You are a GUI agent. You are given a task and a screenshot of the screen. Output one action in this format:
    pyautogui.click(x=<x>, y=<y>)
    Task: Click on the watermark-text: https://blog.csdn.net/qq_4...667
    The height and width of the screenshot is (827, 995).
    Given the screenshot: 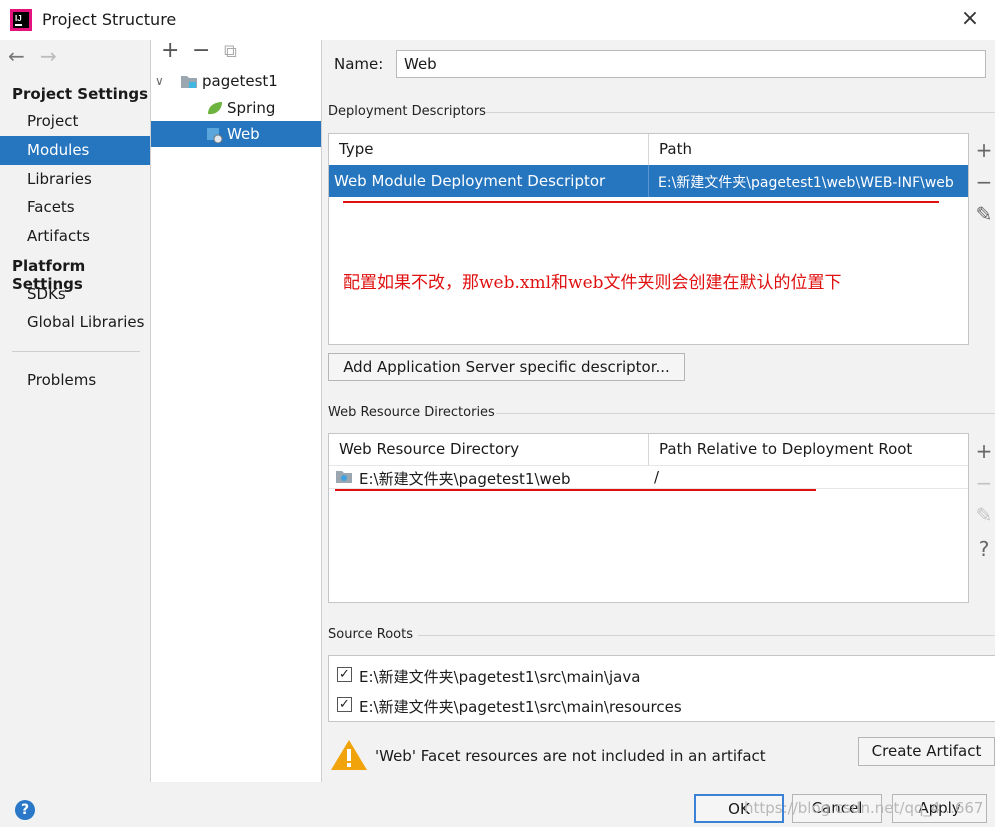 What is the action you would take?
    pyautogui.click(x=864, y=808)
    